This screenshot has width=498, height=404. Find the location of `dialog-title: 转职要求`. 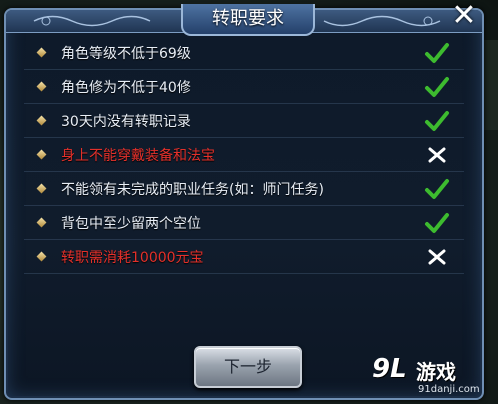

dialog-title: 转职要求 is located at coordinates (248, 20).